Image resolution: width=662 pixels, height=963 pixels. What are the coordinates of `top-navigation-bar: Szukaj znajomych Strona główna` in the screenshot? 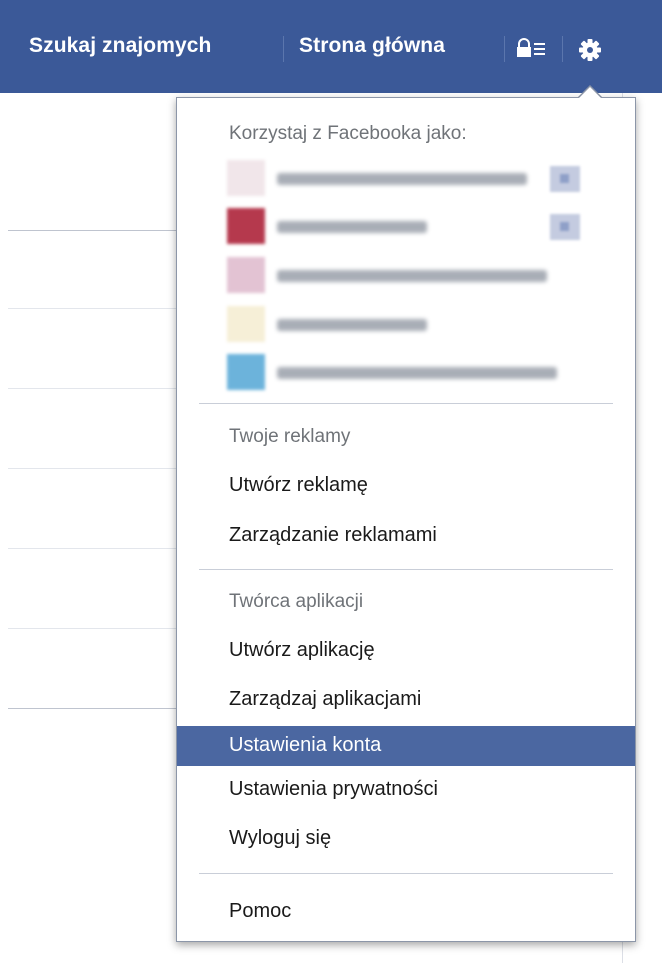 It's located at (331, 46).